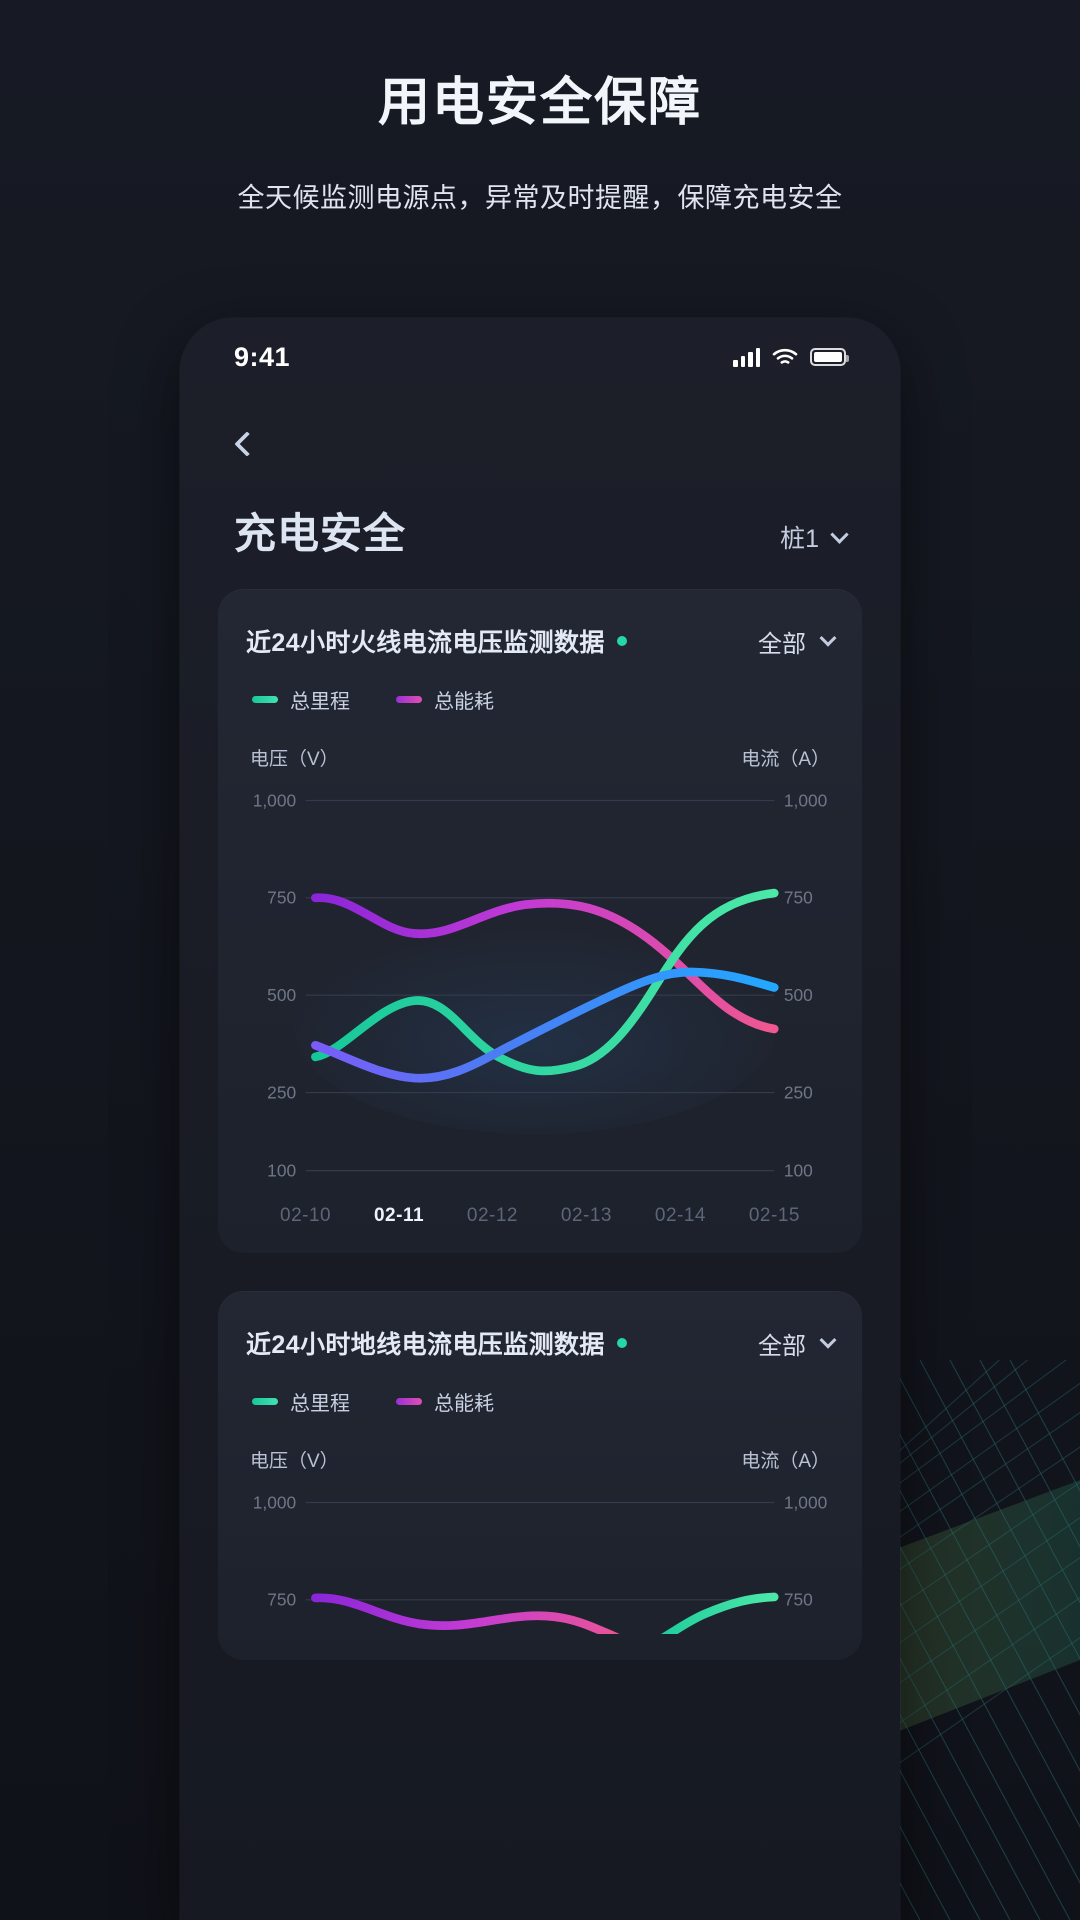 The image size is (1080, 1920). Describe the element at coordinates (425, 643) in the screenshot. I see `card-title: 近24小时火线电流电压监测数据` at that location.